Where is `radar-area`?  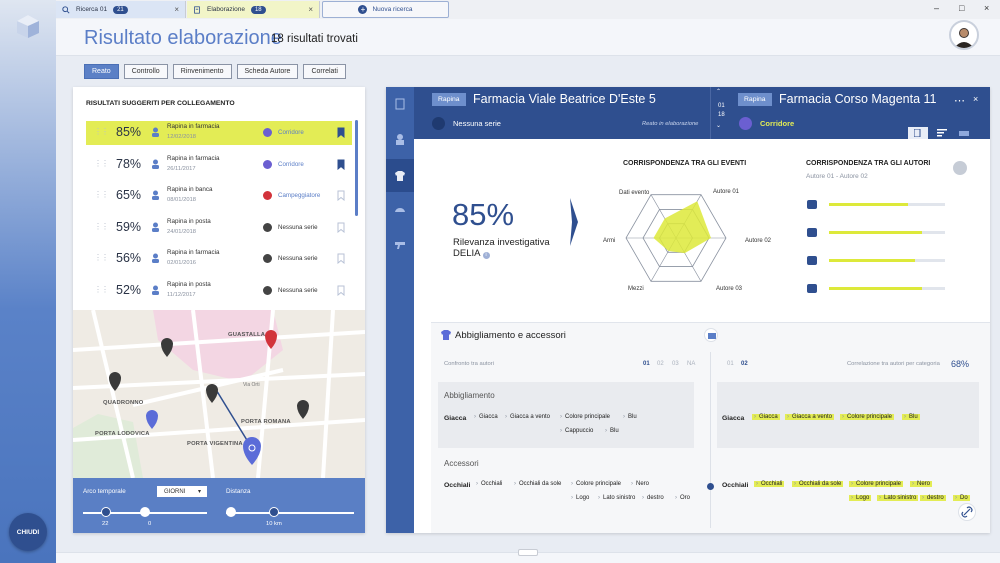 radar-area is located at coordinates (682, 227).